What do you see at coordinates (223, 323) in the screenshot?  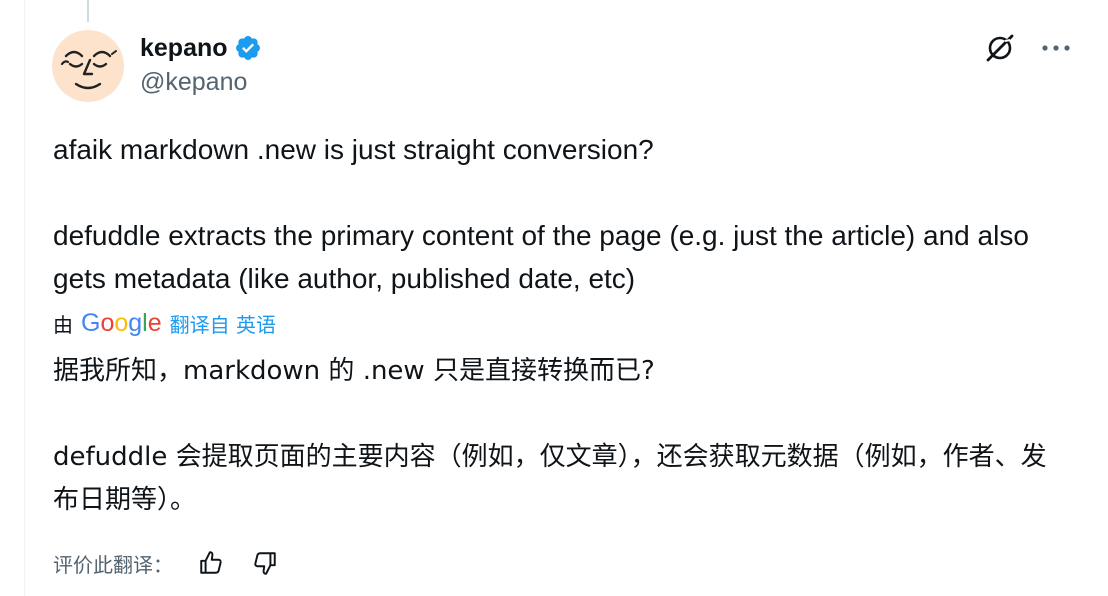 I see `translated-from-link: 翻译自 英语` at bounding box center [223, 323].